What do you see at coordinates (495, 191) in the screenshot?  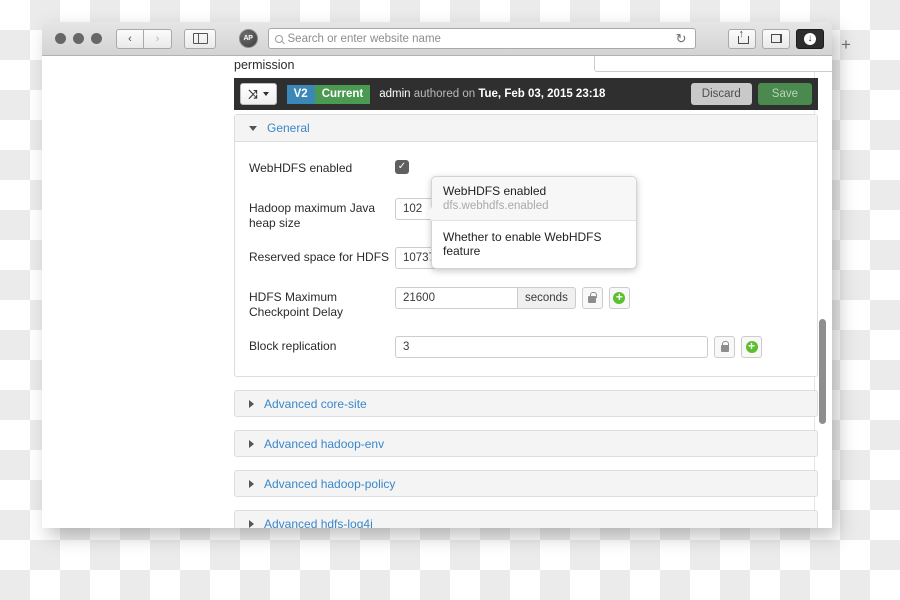 I see `tooltip-title: WebHDFS enabled` at bounding box center [495, 191].